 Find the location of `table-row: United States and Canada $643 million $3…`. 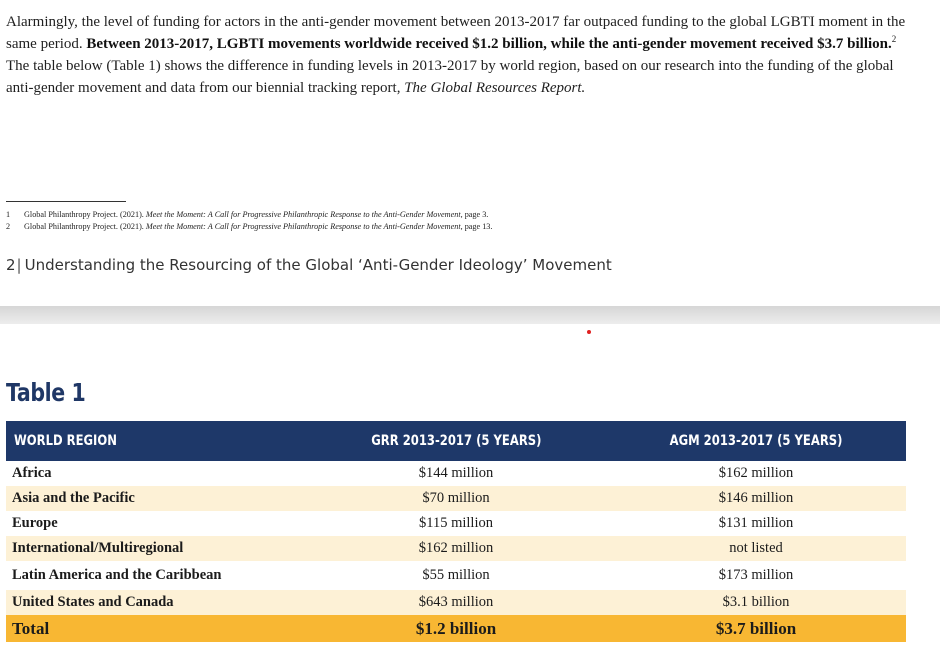

table-row: United States and Canada $643 million $3… is located at coordinates (456, 602).